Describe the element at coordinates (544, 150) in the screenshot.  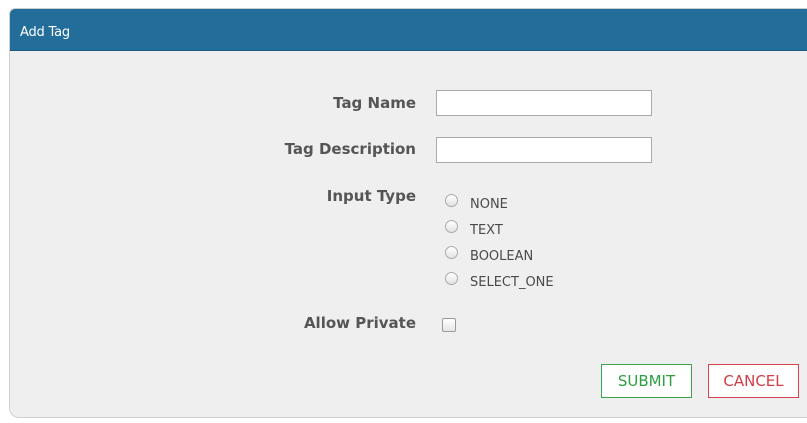
I see `tag-description-input` at that location.